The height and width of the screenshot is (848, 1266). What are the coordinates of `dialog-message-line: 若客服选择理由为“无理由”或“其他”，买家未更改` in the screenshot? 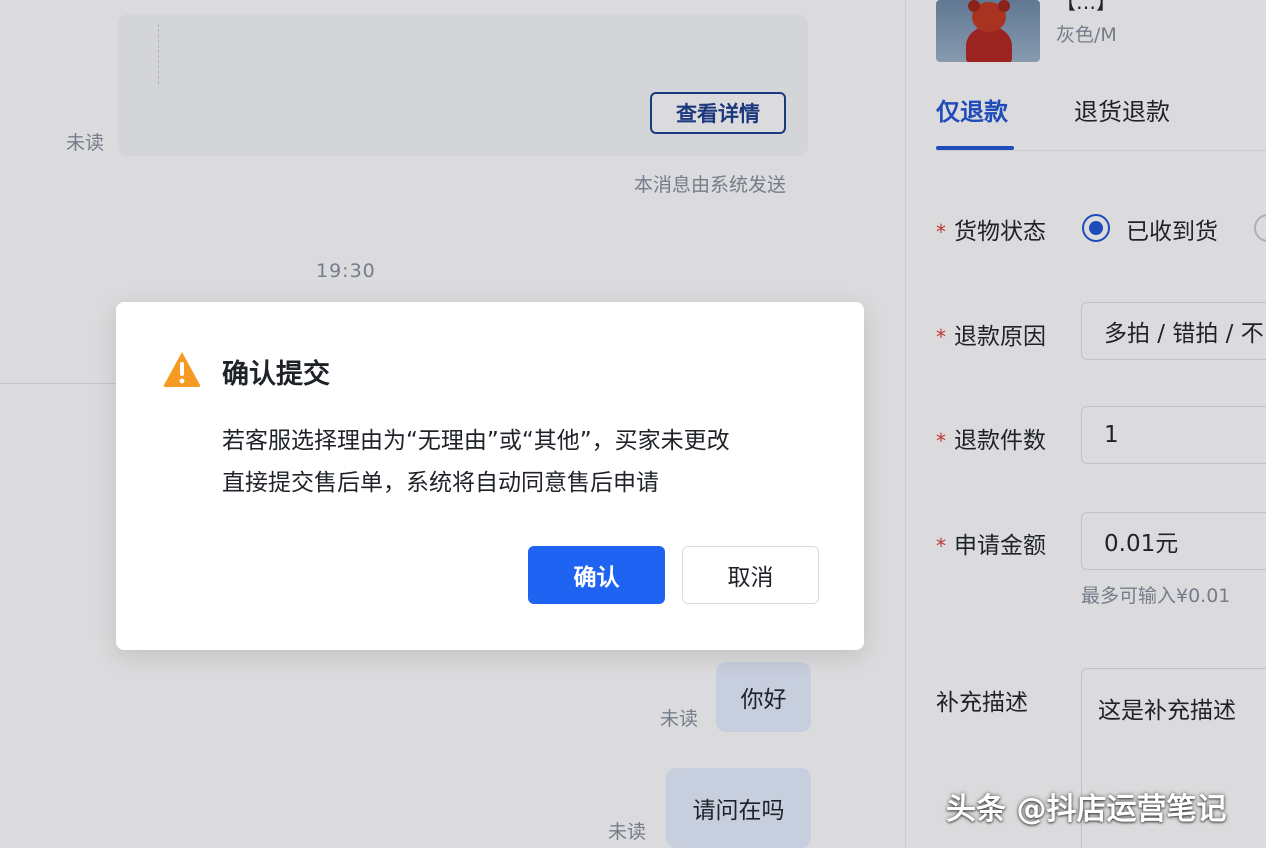 It's located at (476, 441).